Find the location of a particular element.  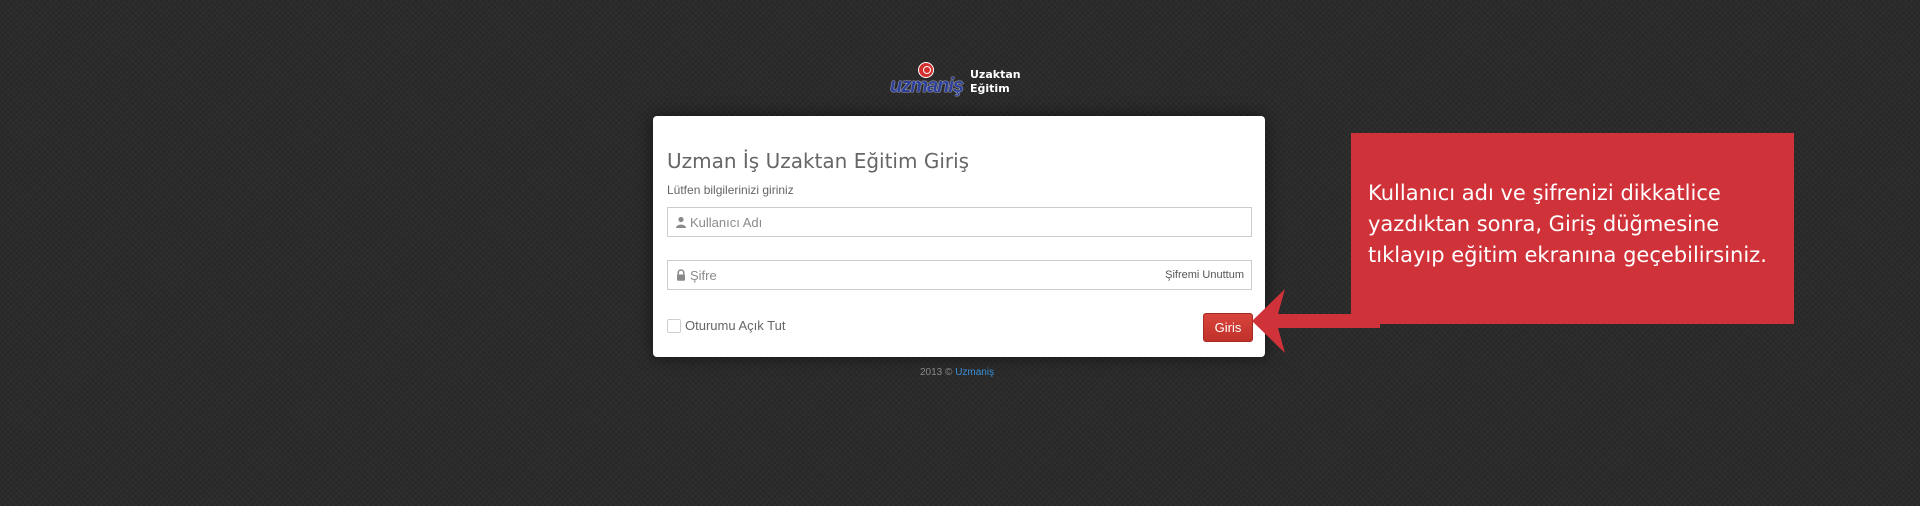

username-input is located at coordinates (930, 222).